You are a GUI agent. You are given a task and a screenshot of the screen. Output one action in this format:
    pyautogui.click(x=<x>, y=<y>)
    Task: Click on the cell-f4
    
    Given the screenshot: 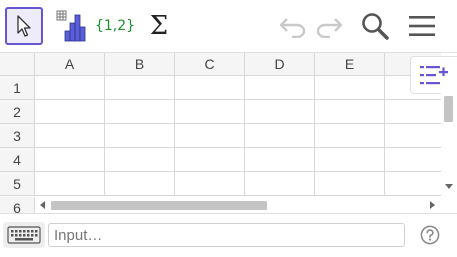 What is the action you would take?
    pyautogui.click(x=413, y=160)
    